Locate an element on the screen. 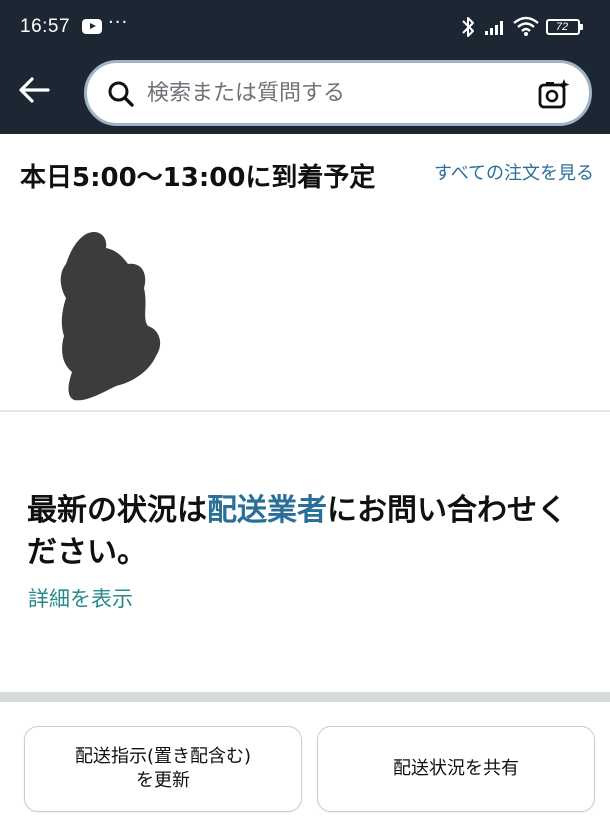  search-bar is located at coordinates (338, 93).